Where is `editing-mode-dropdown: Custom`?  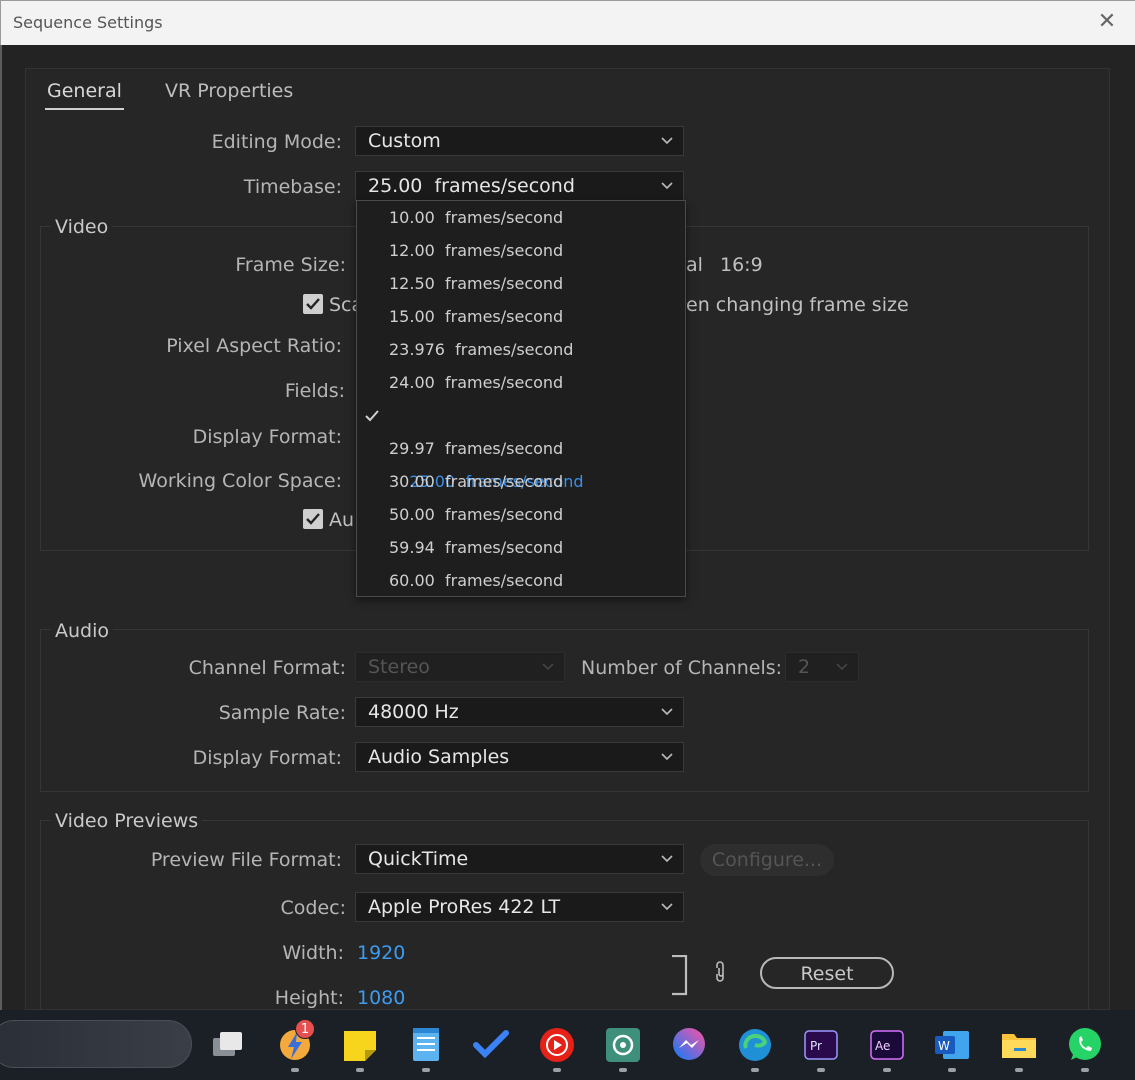 editing-mode-dropdown: Custom is located at coordinates (519, 141).